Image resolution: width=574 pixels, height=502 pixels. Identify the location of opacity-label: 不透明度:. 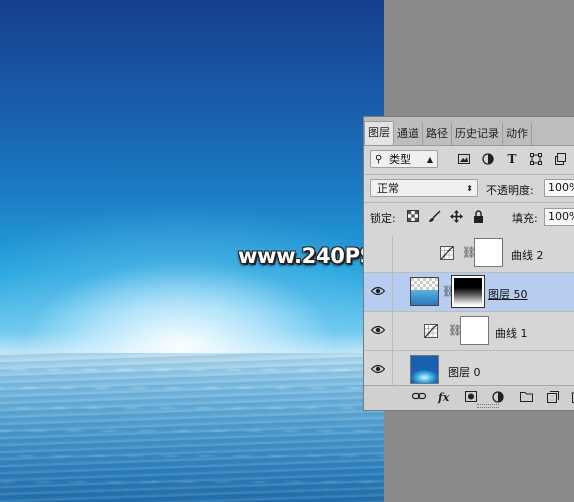
(510, 190).